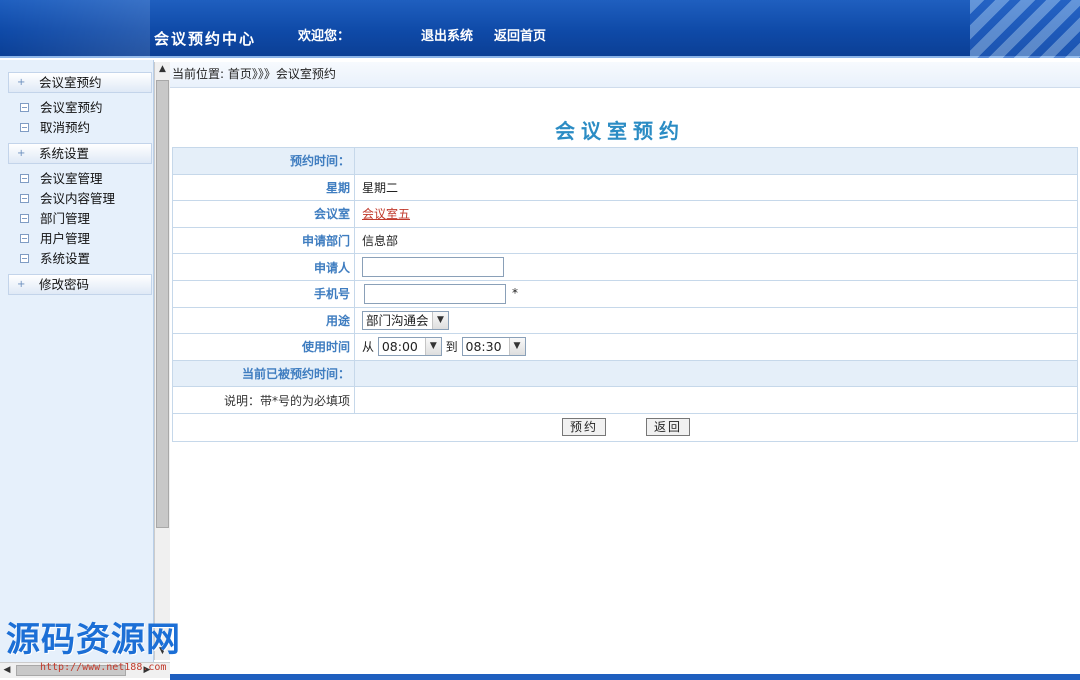  What do you see at coordinates (103, 667) in the screenshot?
I see `watermark-url: http://www.net188.com` at bounding box center [103, 667].